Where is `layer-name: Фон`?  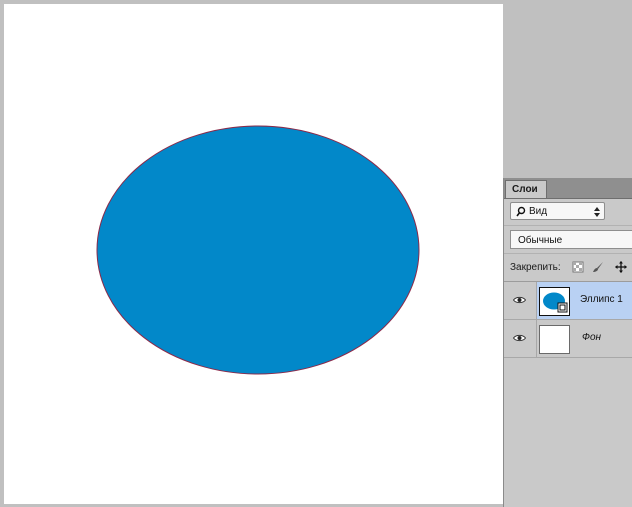
layer-name: Фон is located at coordinates (591, 337).